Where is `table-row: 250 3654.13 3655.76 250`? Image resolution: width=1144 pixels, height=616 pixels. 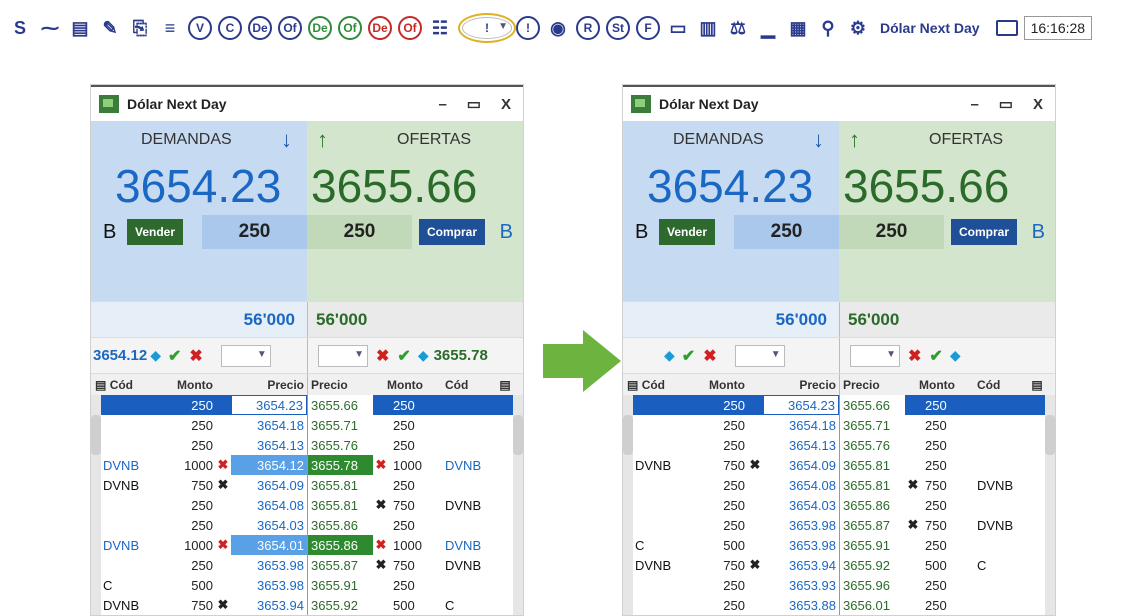
table-row: 250 3654.13 3655.76 250 is located at coordinates (839, 445).